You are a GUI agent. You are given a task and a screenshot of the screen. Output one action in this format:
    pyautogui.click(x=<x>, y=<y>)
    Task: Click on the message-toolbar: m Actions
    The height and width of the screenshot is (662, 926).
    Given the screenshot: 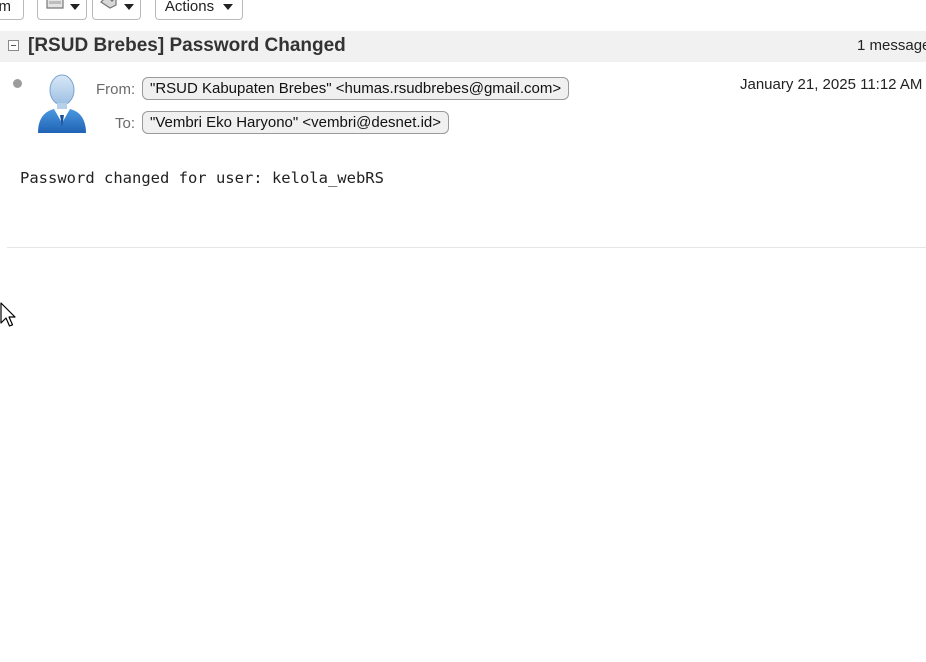 What is the action you would take?
    pyautogui.click(x=463, y=11)
    